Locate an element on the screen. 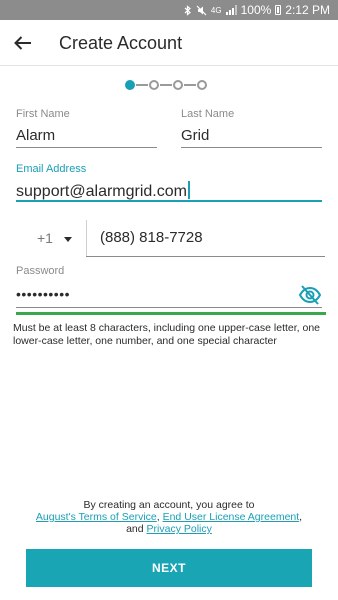 Image resolution: width=338 pixels, height=600 pixels. country-code-select: +1 is located at coordinates (51, 239).